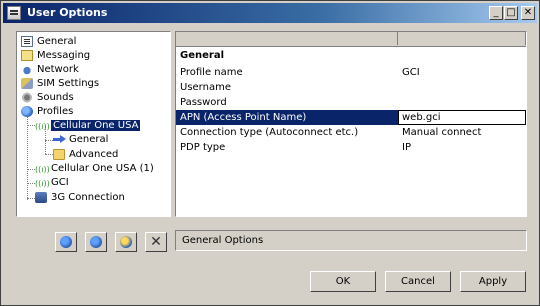  I want to click on globe-icon, so click(27, 111).